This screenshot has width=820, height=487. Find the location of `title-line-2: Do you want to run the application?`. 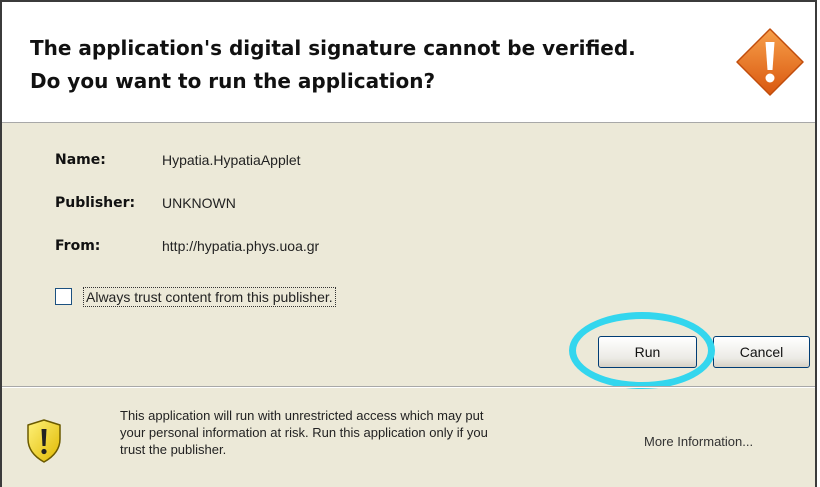

title-line-2: Do you want to run the application? is located at coordinates (233, 81).